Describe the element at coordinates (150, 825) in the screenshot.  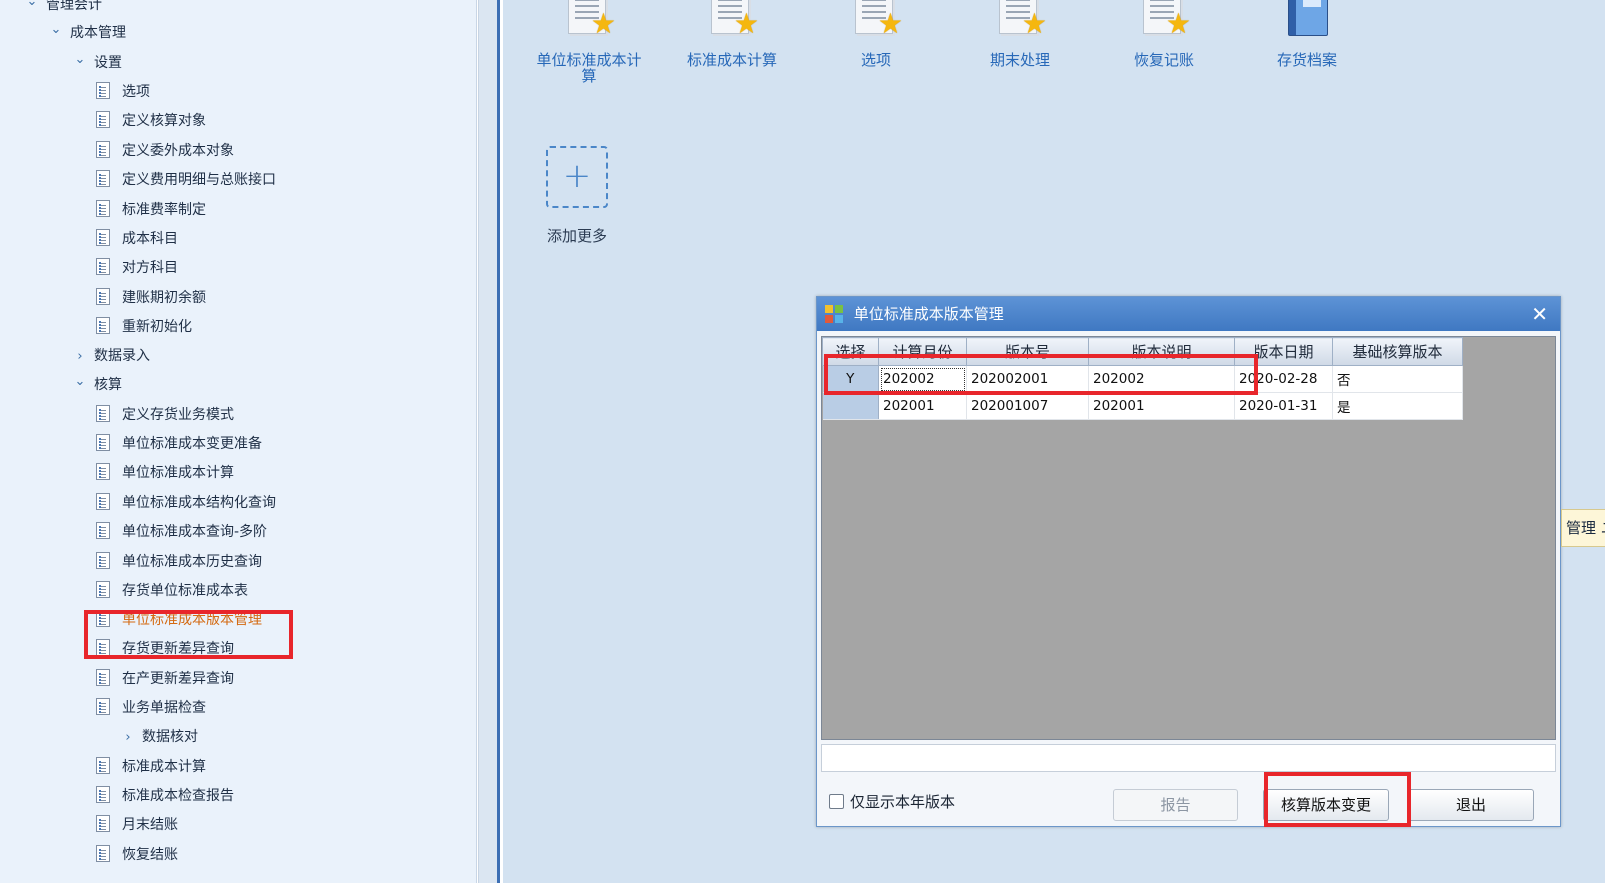
I see `tree-item-label: 月末结账` at that location.